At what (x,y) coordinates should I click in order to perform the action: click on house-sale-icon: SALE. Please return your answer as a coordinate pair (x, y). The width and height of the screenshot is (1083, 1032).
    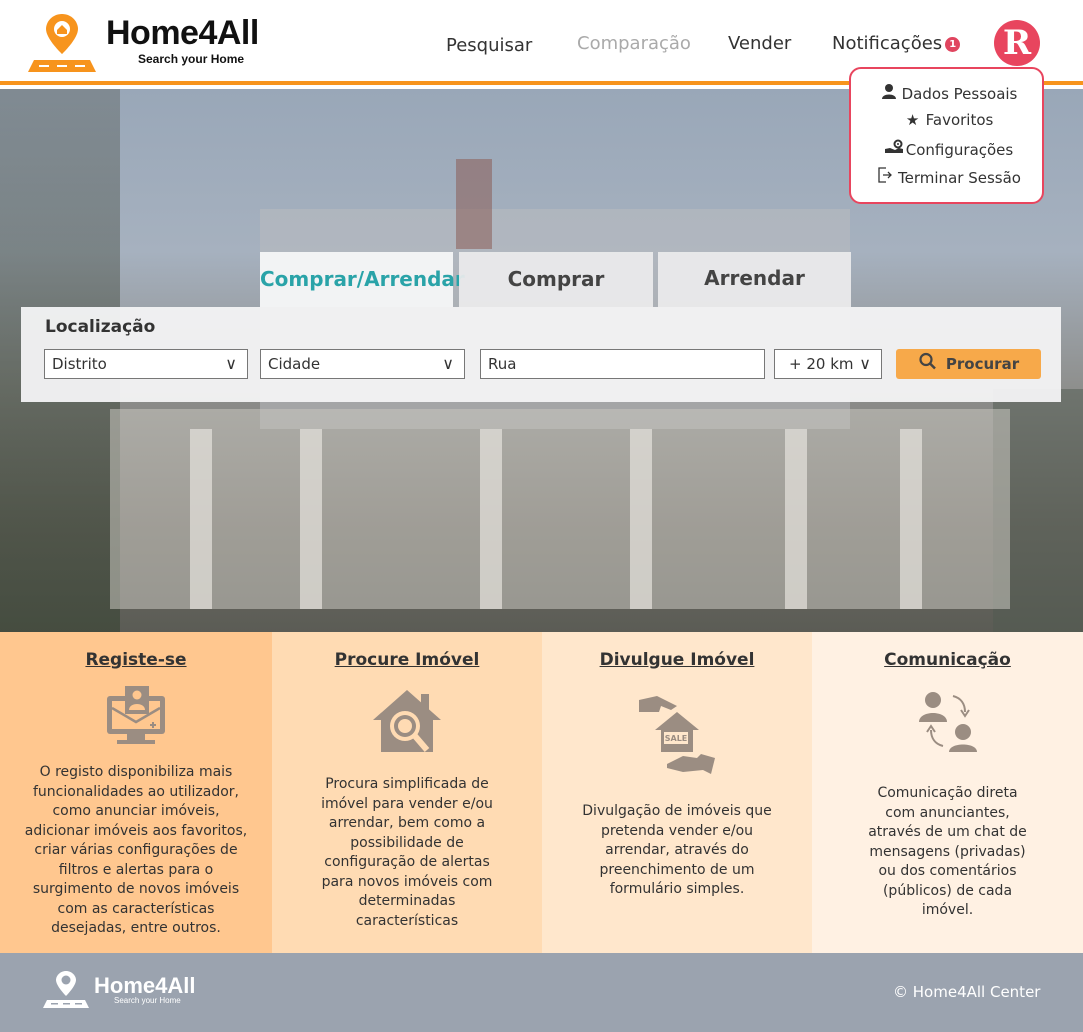
    Looking at the image, I should click on (677, 737).